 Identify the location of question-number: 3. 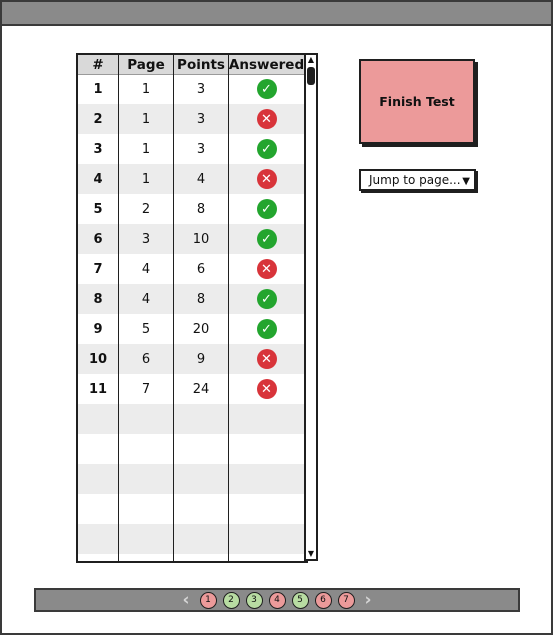
(98, 149).